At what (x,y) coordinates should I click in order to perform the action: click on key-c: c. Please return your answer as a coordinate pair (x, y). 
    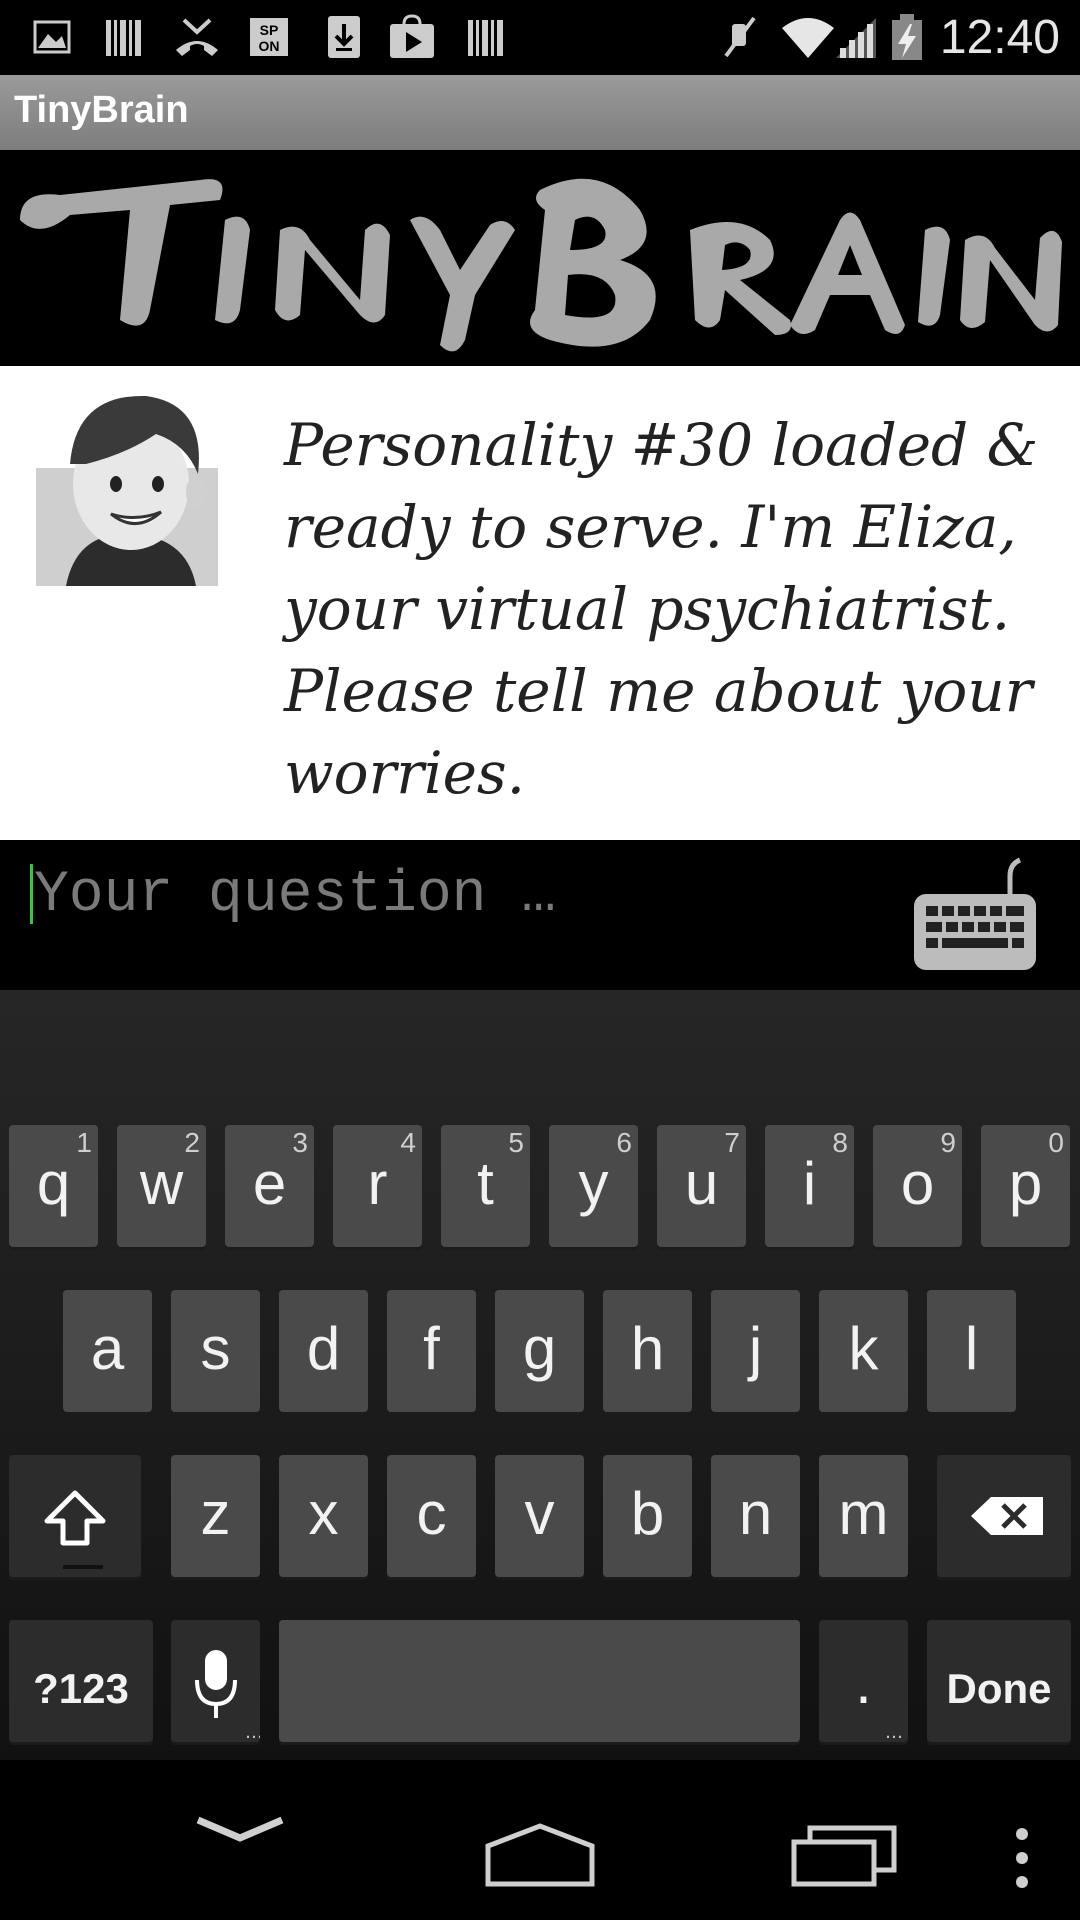
    Looking at the image, I should click on (431, 1516).